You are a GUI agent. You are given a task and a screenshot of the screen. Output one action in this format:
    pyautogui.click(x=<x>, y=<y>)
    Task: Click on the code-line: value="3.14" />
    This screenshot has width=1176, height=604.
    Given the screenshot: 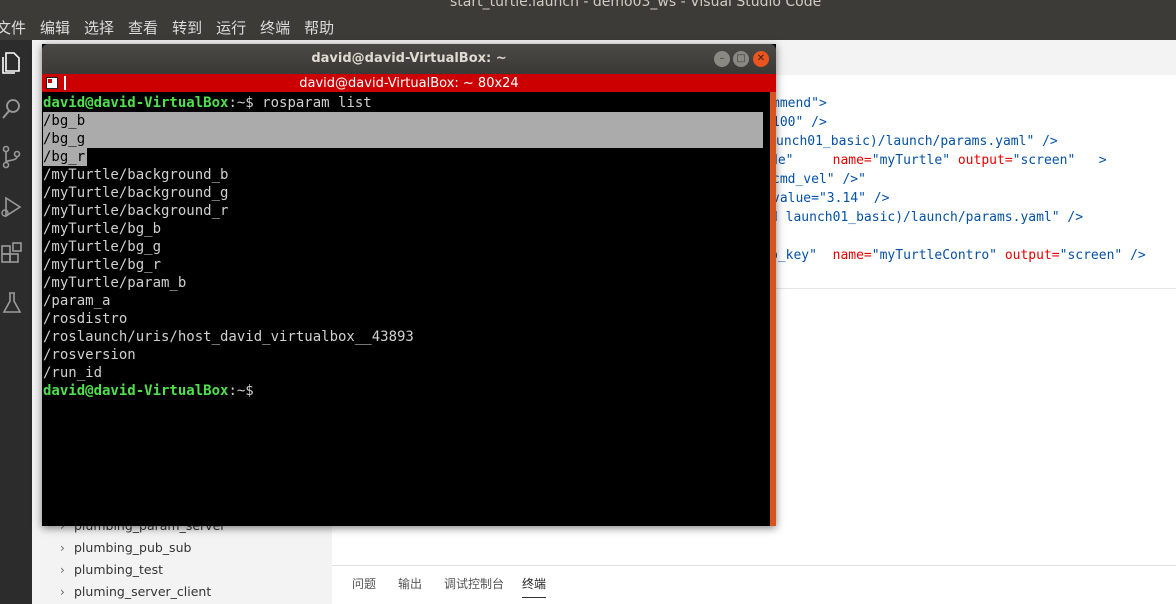 What is the action you would take?
    pyautogui.click(x=831, y=198)
    